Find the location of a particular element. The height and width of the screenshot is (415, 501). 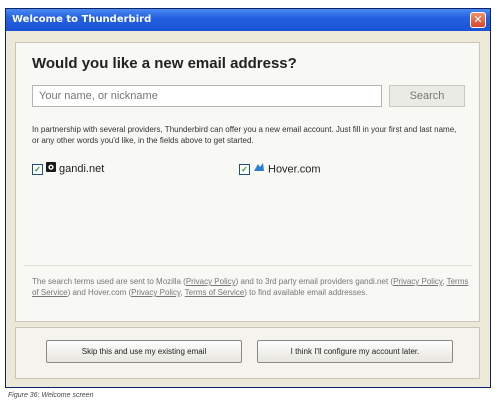

page-title: Would you like a new email address? is located at coordinates (164, 63).